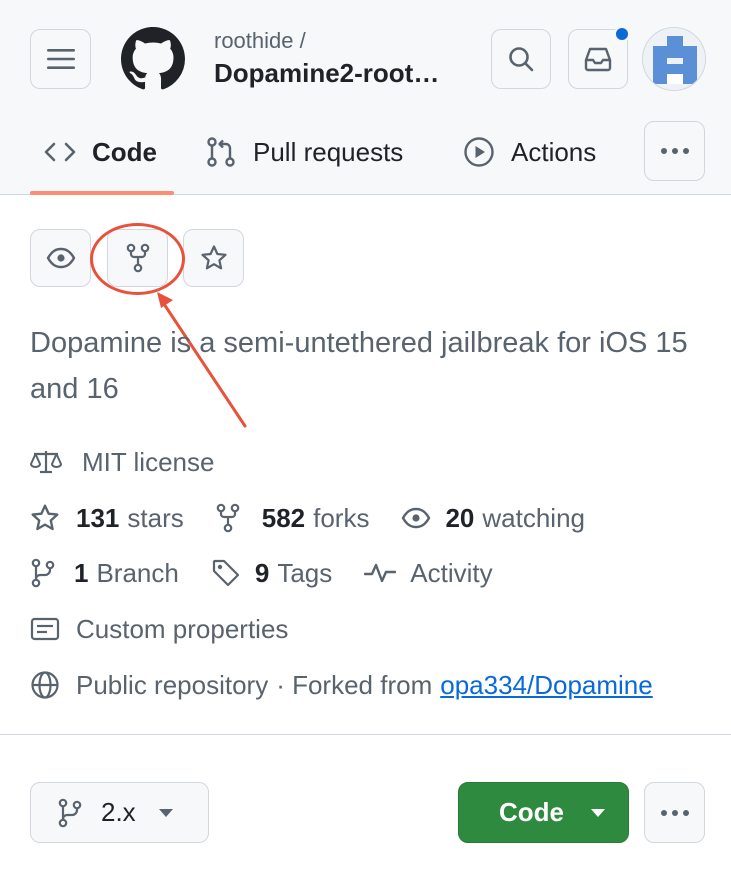  Describe the element at coordinates (45, 685) in the screenshot. I see `globe-icon` at that location.